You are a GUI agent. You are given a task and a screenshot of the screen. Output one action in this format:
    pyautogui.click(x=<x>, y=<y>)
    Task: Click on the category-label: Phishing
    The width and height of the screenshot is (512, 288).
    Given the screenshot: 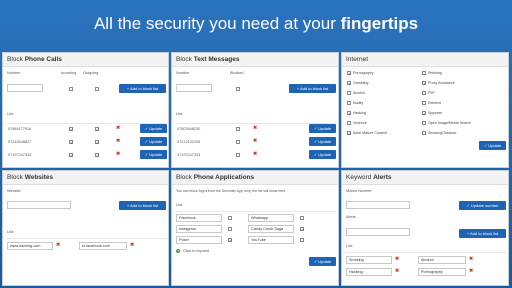 What is the action you would take?
    pyautogui.click(x=435, y=73)
    